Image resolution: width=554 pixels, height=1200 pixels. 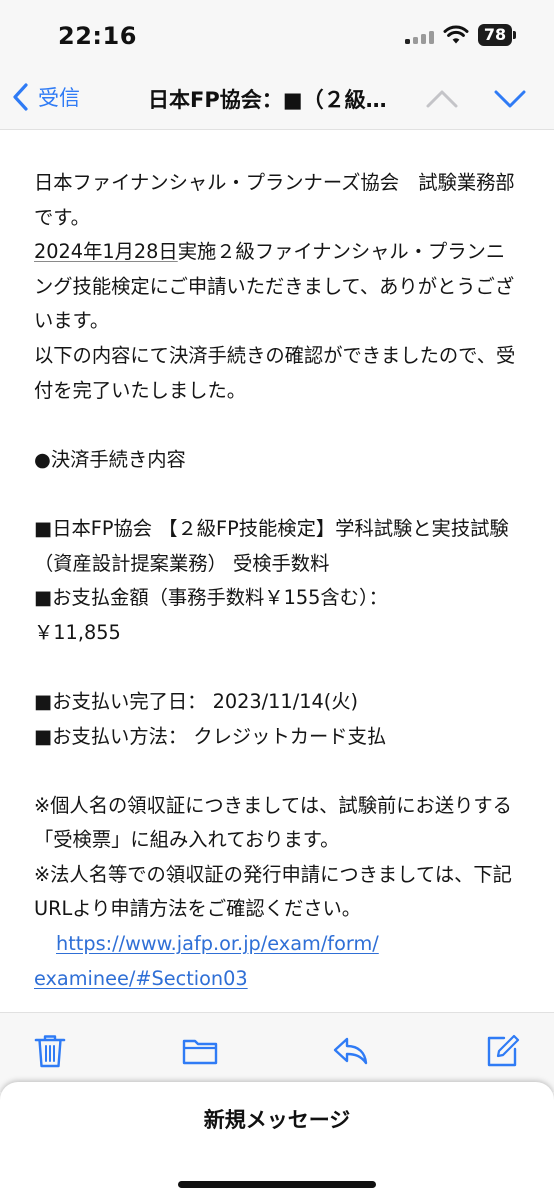 I want to click on back-button: 受信, so click(x=45, y=97).